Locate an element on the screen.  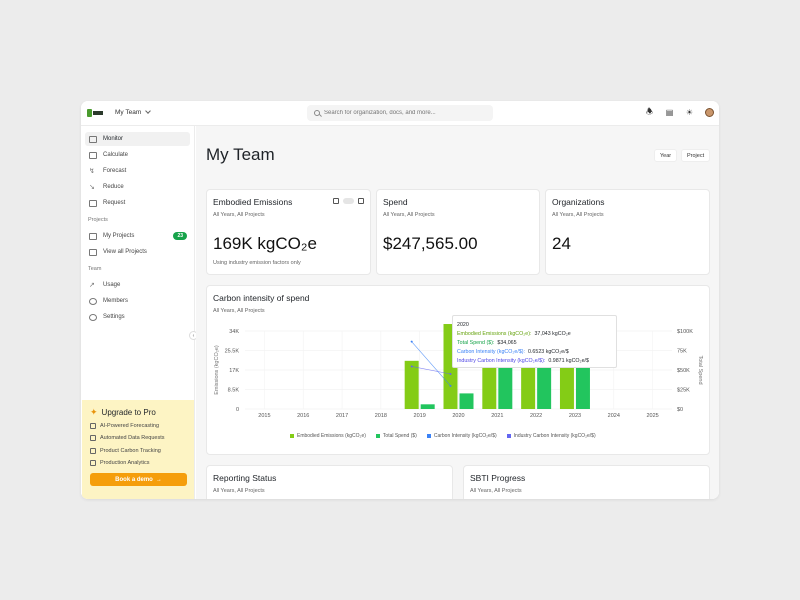
sidebar-item-view-all-projects: View all Projects is located at coordinates (137, 252).